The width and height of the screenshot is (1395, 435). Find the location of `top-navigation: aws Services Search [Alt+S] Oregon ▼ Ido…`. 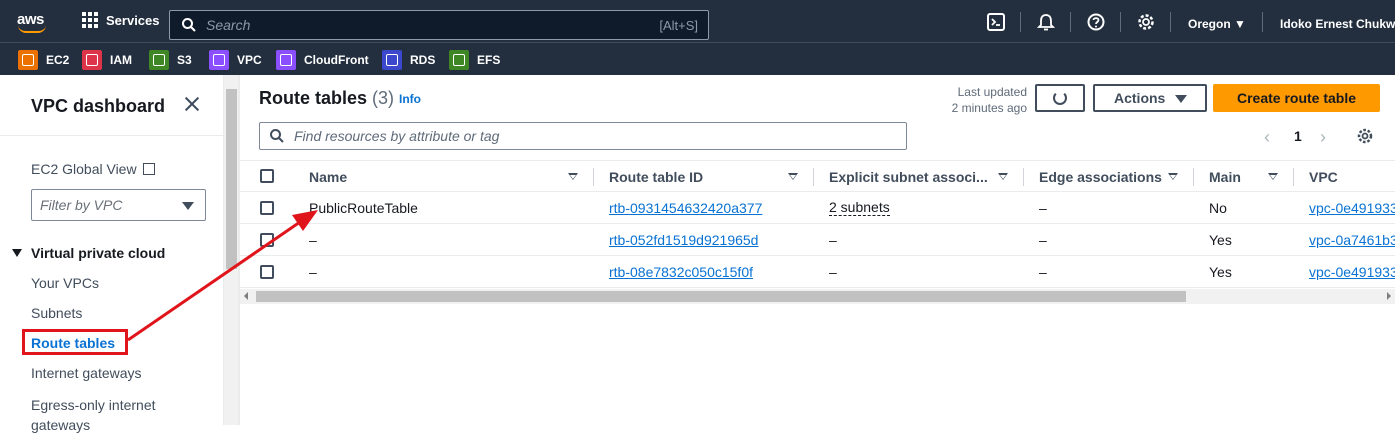

top-navigation: aws Services Search [Alt+S] Oregon ▼ Ido… is located at coordinates (697, 21).